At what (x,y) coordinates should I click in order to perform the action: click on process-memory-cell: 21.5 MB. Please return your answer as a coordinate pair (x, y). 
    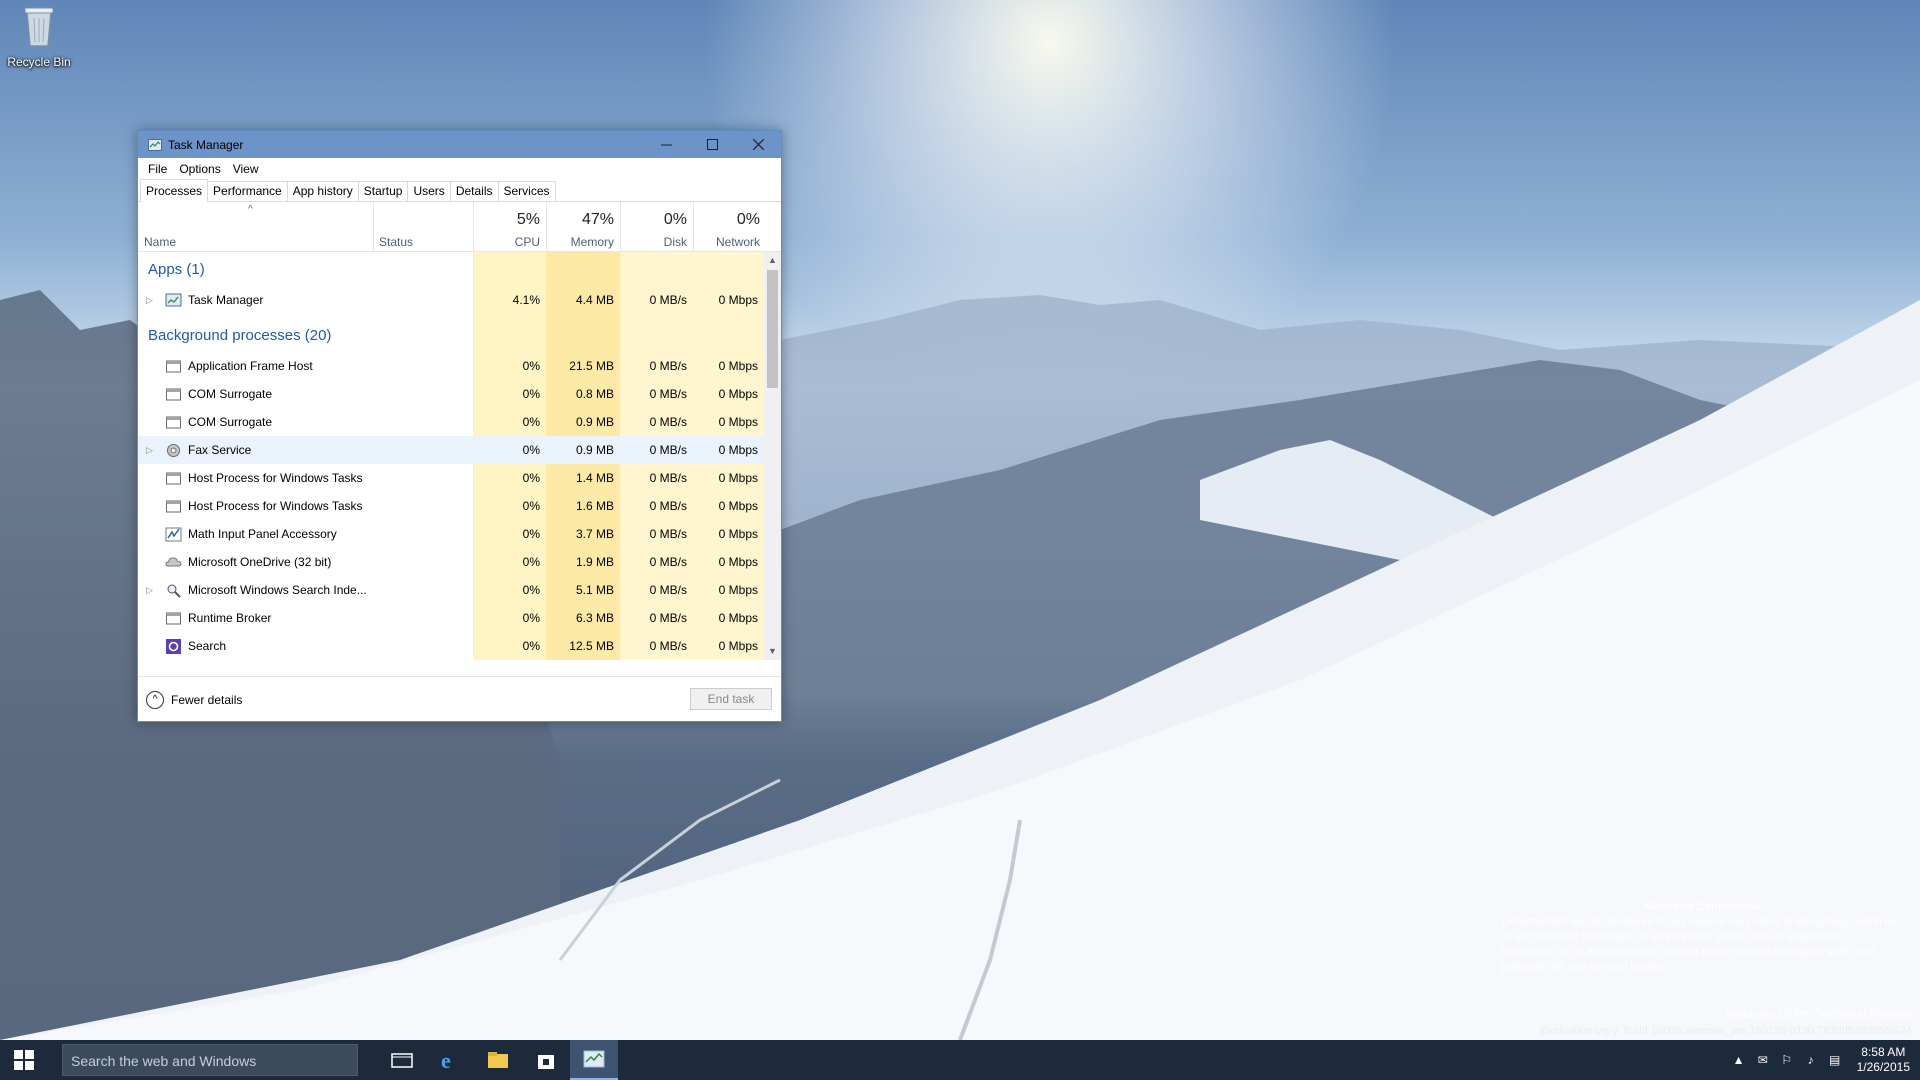
    Looking at the image, I should click on (591, 366).